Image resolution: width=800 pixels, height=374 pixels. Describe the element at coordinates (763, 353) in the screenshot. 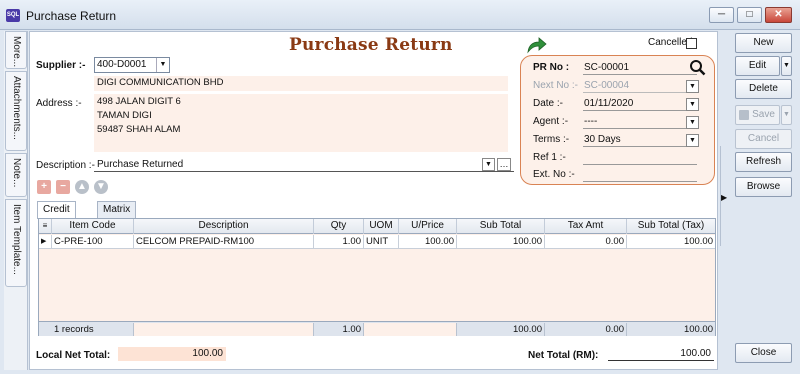

I see `close-button: Close` at that location.